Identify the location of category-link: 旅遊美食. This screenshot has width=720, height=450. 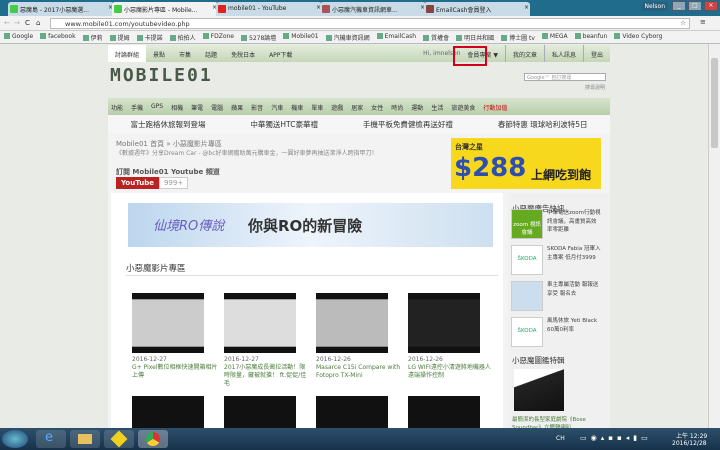
(463, 107).